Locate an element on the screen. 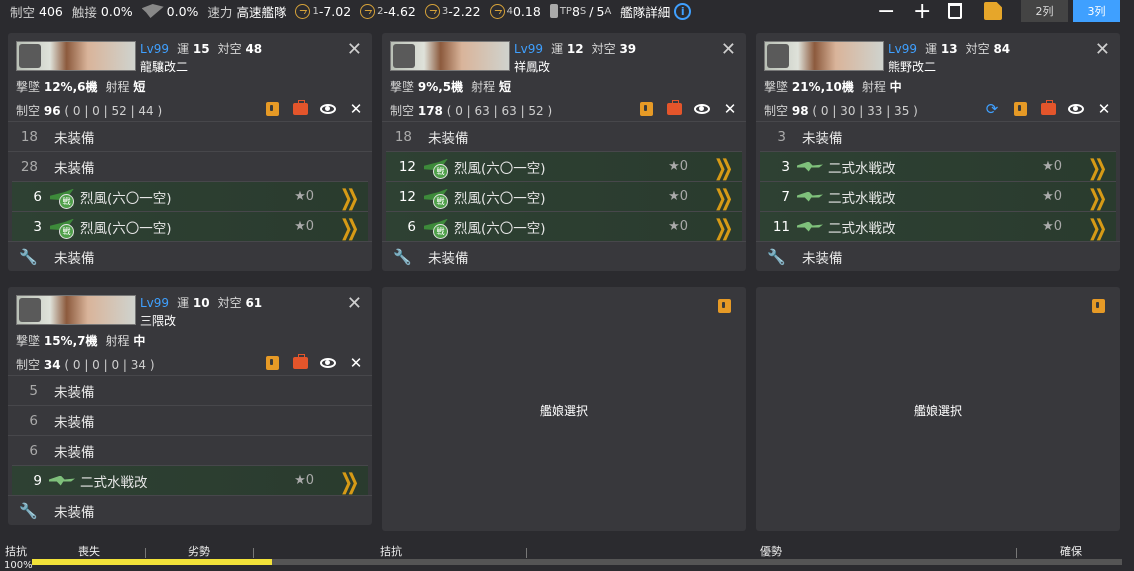 This screenshot has width=1134, height=571. ship-name: 三隈改 is located at coordinates (158, 321).